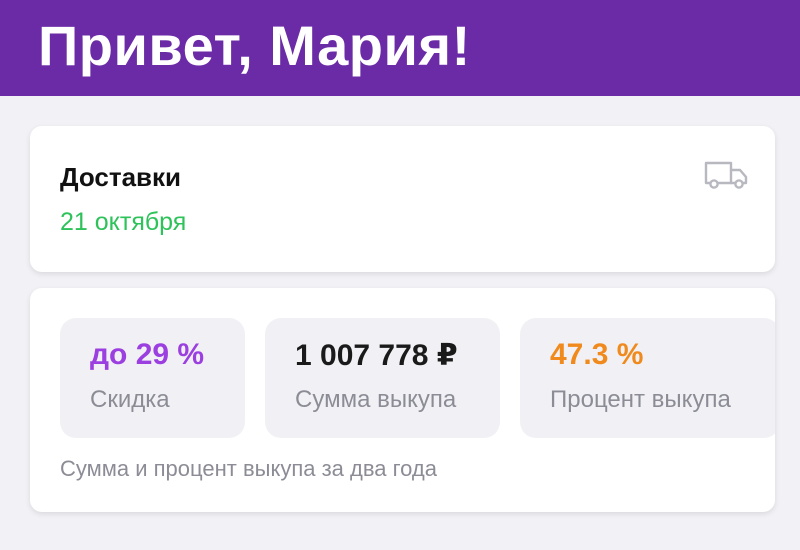 The image size is (800, 550). What do you see at coordinates (152, 378) in the screenshot?
I see `discount-tile: до 29 % Скидка` at bounding box center [152, 378].